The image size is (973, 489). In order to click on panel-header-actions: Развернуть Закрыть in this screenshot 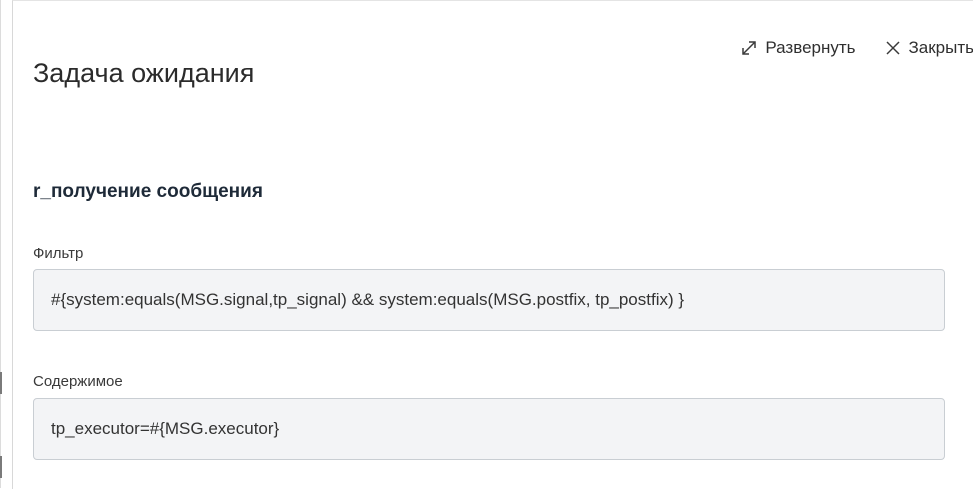, I will do `click(856, 48)`.